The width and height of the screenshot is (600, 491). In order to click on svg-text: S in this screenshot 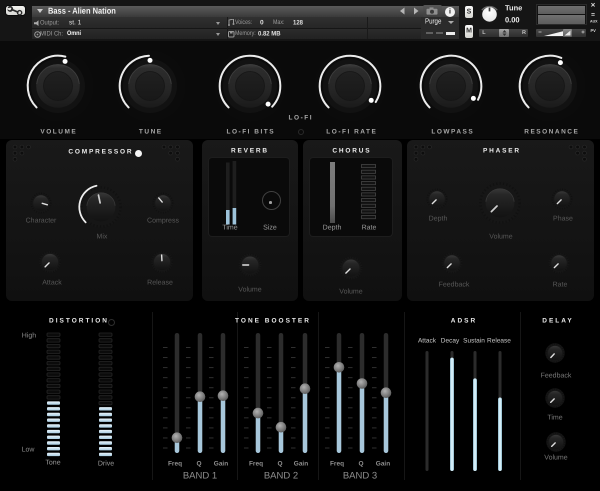, I will do `click(468, 11)`.